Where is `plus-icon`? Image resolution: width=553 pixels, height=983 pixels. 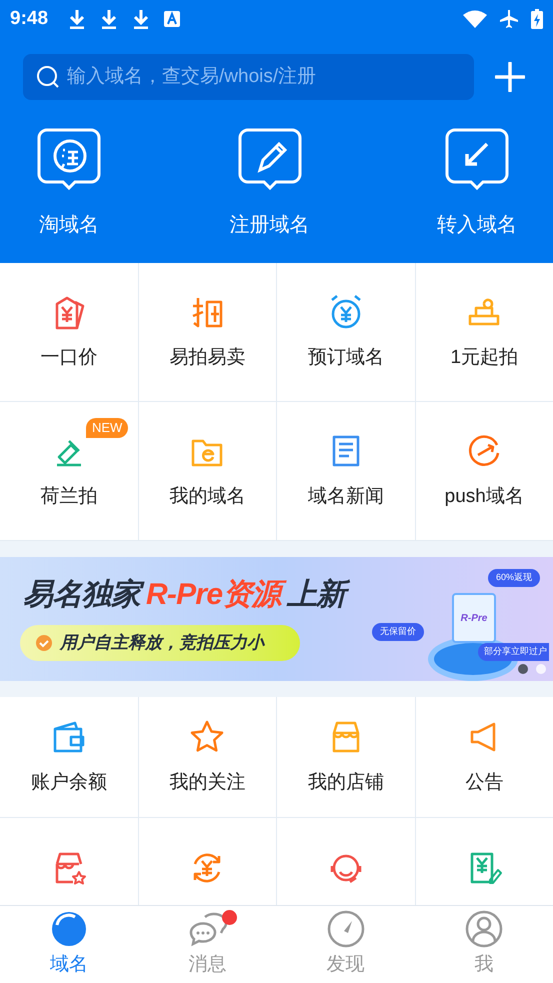
plus-icon is located at coordinates (510, 77).